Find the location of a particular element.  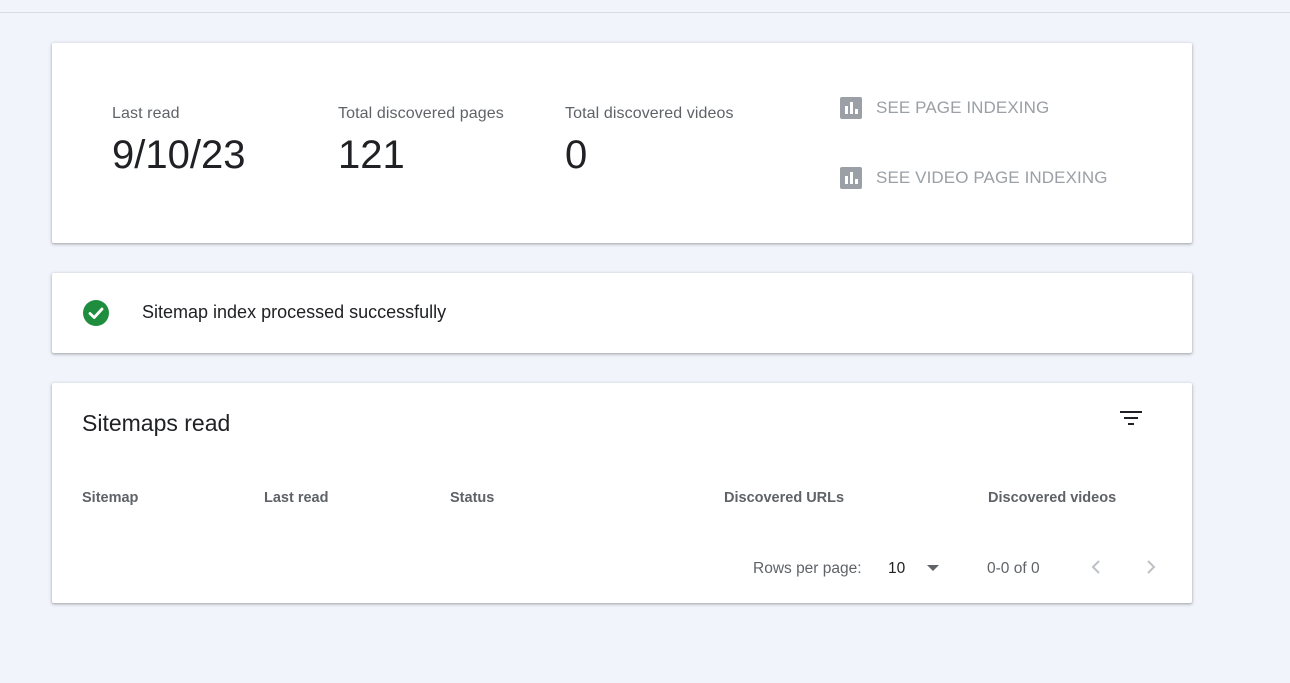

check-circle-icon is located at coordinates (96, 313).